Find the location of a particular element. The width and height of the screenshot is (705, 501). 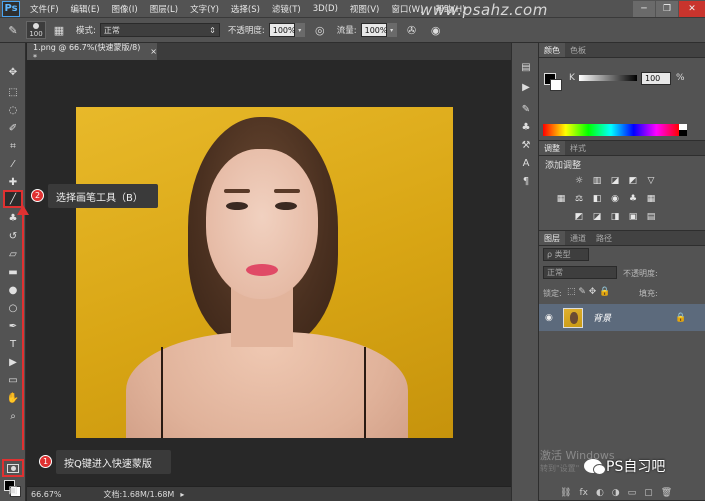

brush-tool-preset-icon: ✎ is located at coordinates (13, 30).